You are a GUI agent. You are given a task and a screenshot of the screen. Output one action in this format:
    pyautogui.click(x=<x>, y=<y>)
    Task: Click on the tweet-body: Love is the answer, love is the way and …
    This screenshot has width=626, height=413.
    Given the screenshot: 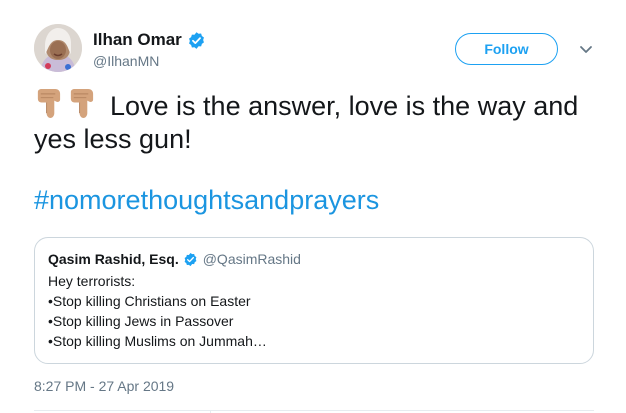 What is the action you would take?
    pyautogui.click(x=306, y=122)
    